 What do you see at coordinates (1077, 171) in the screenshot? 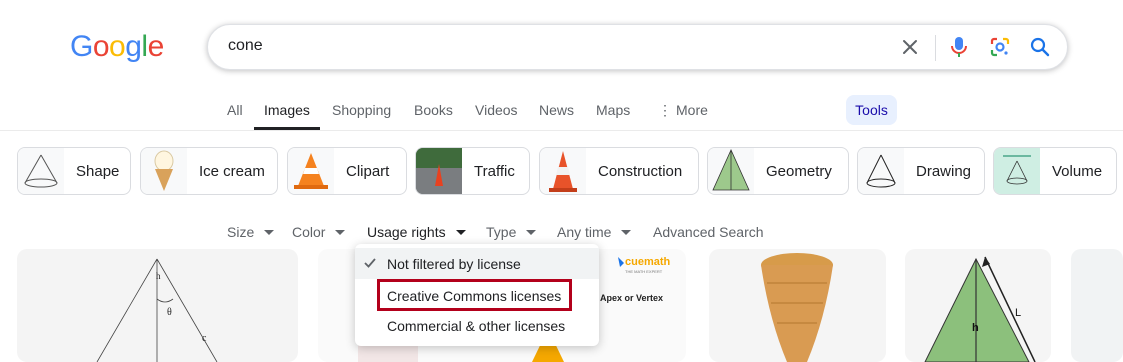
I see `chip-label: Volume` at bounding box center [1077, 171].